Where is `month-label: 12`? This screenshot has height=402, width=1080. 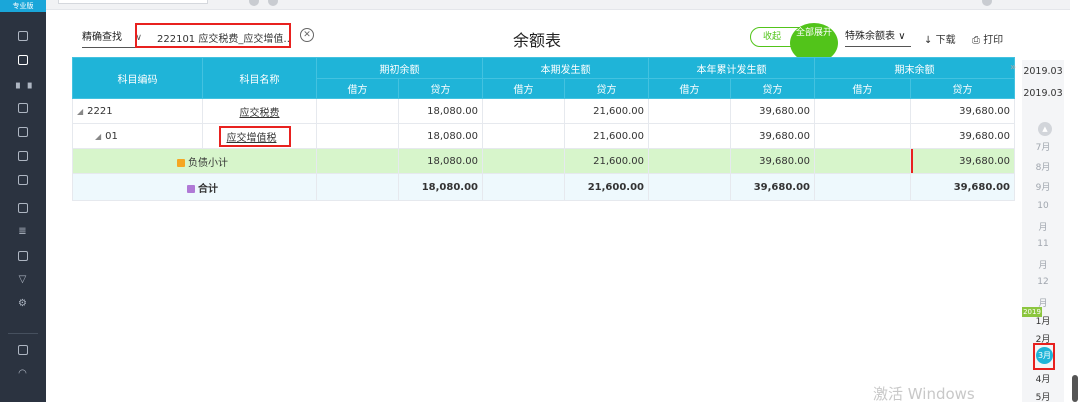 month-label: 12 is located at coordinates (1043, 282).